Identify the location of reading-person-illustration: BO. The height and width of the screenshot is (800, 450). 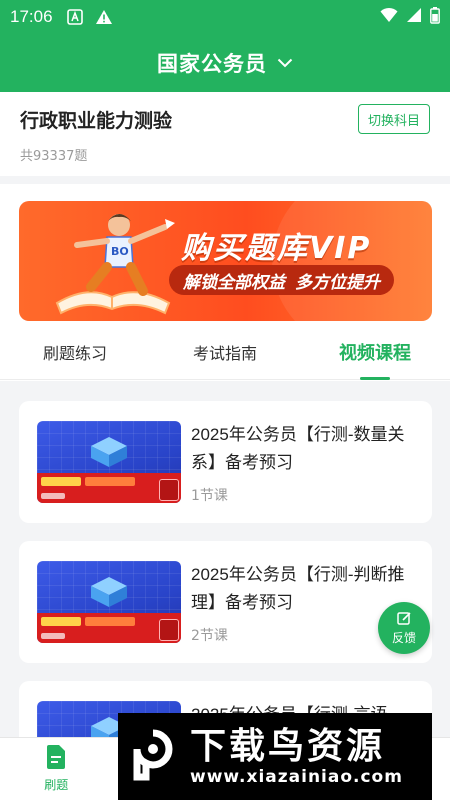
(115, 264).